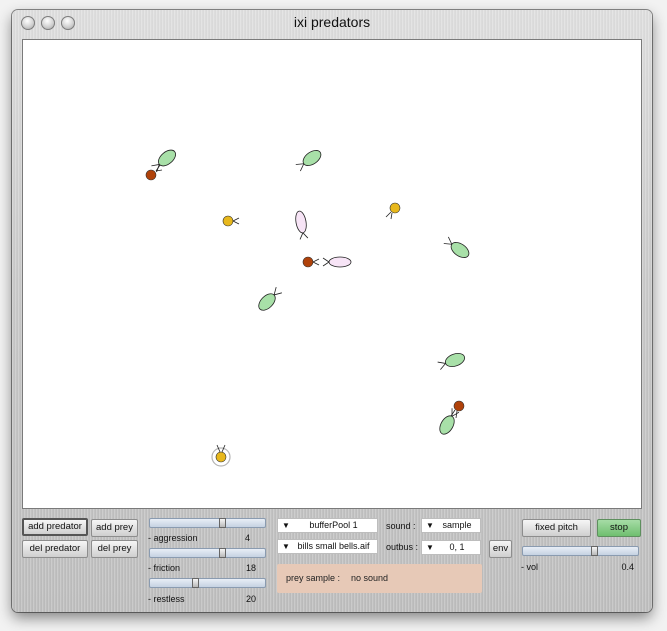 The width and height of the screenshot is (667, 631). Describe the element at coordinates (619, 528) in the screenshot. I see `stop-button: stop` at that location.